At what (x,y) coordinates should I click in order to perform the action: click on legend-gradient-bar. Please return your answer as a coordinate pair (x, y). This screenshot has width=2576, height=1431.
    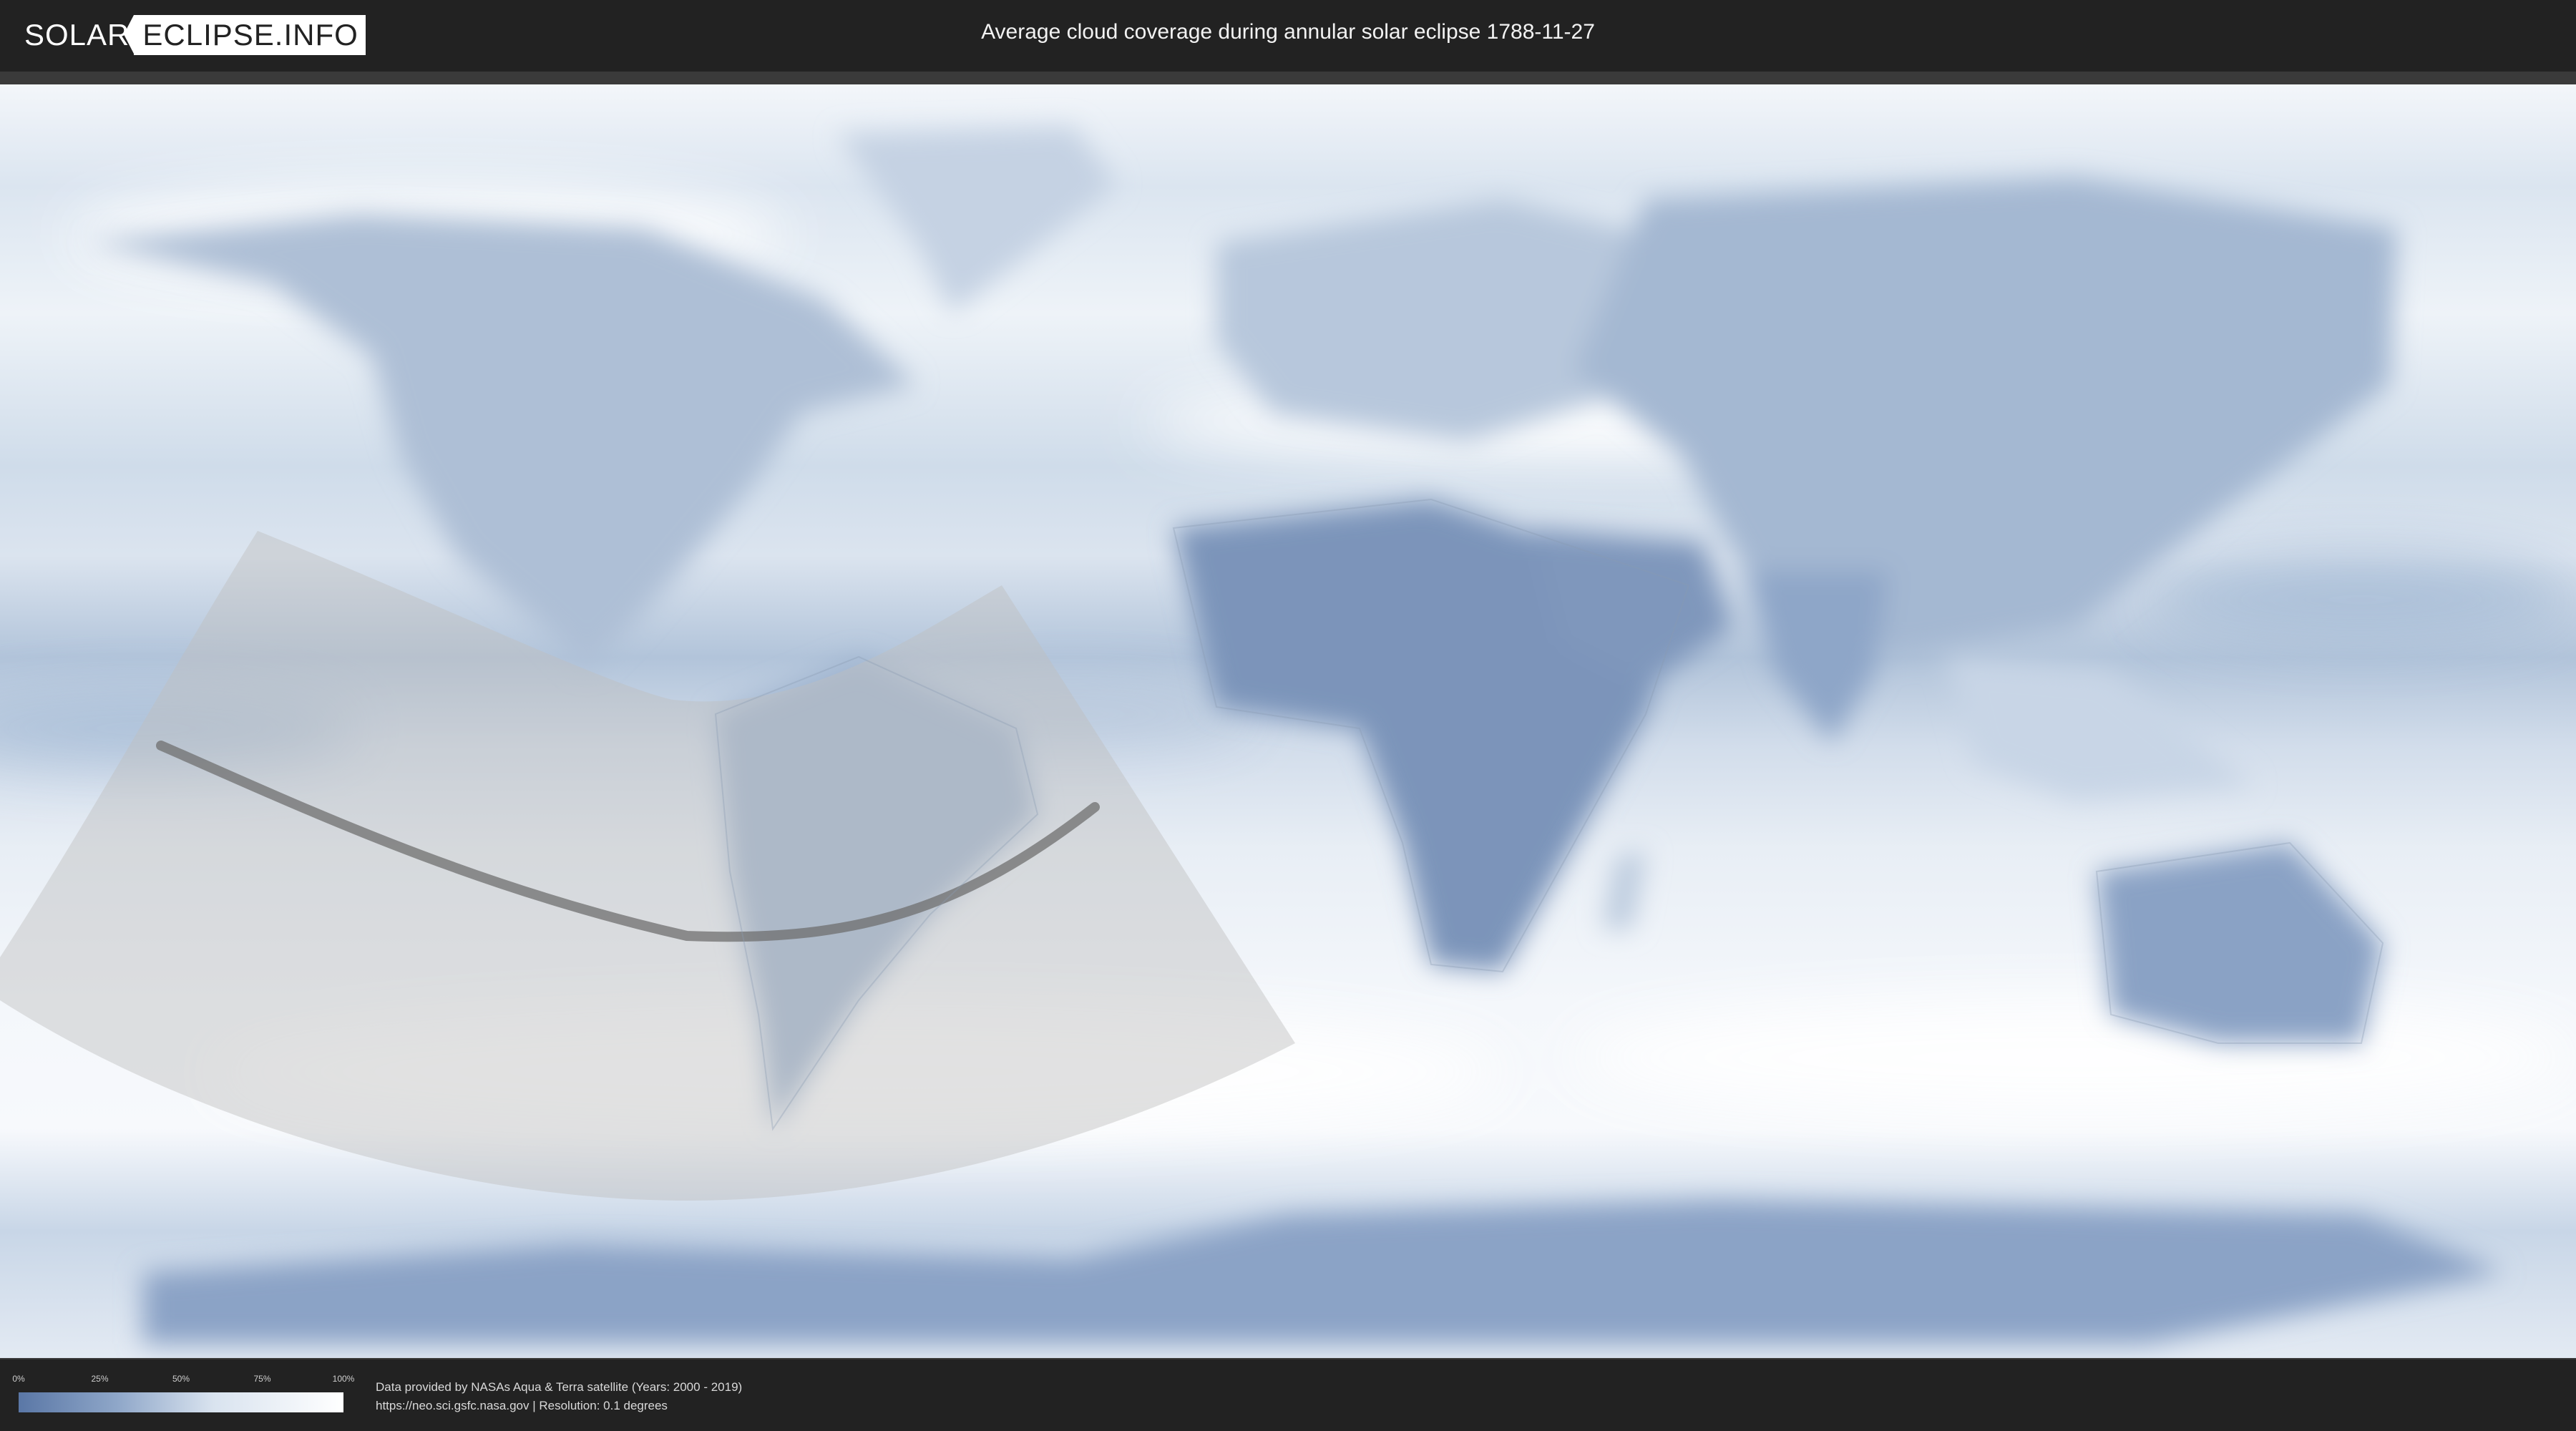
    Looking at the image, I should click on (181, 1402).